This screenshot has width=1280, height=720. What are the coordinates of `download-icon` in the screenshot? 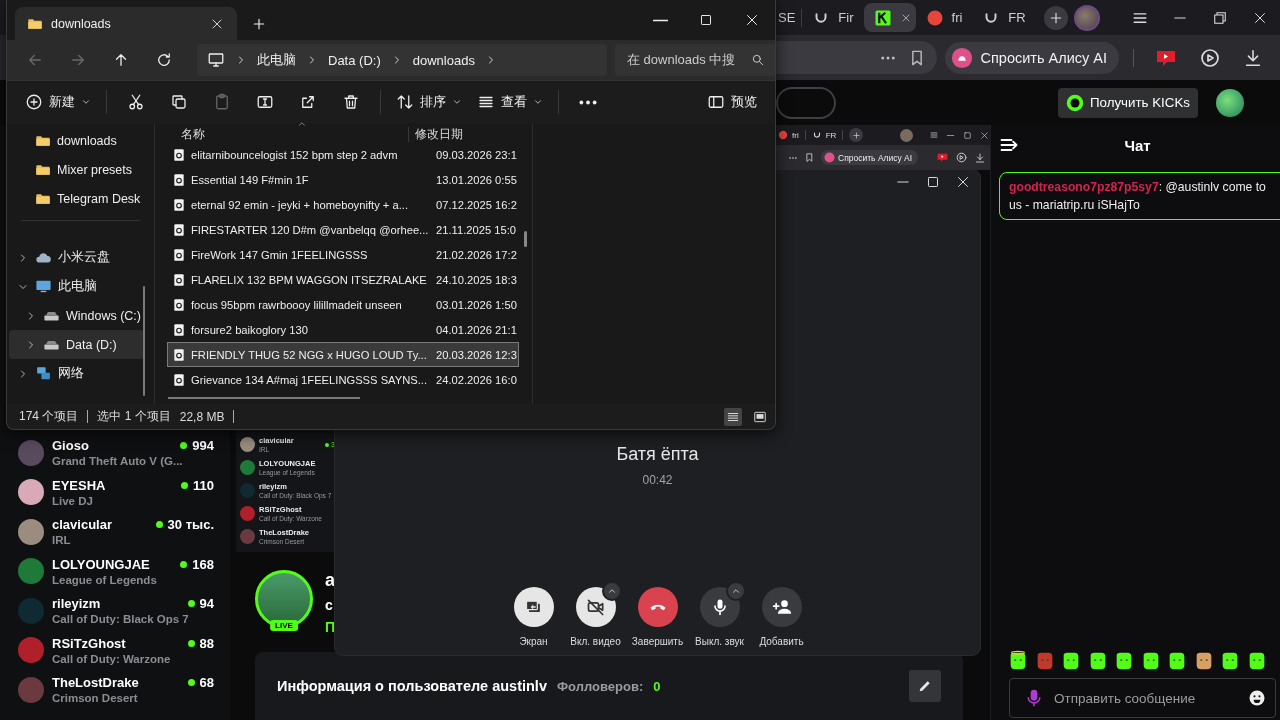 It's located at (980, 157).